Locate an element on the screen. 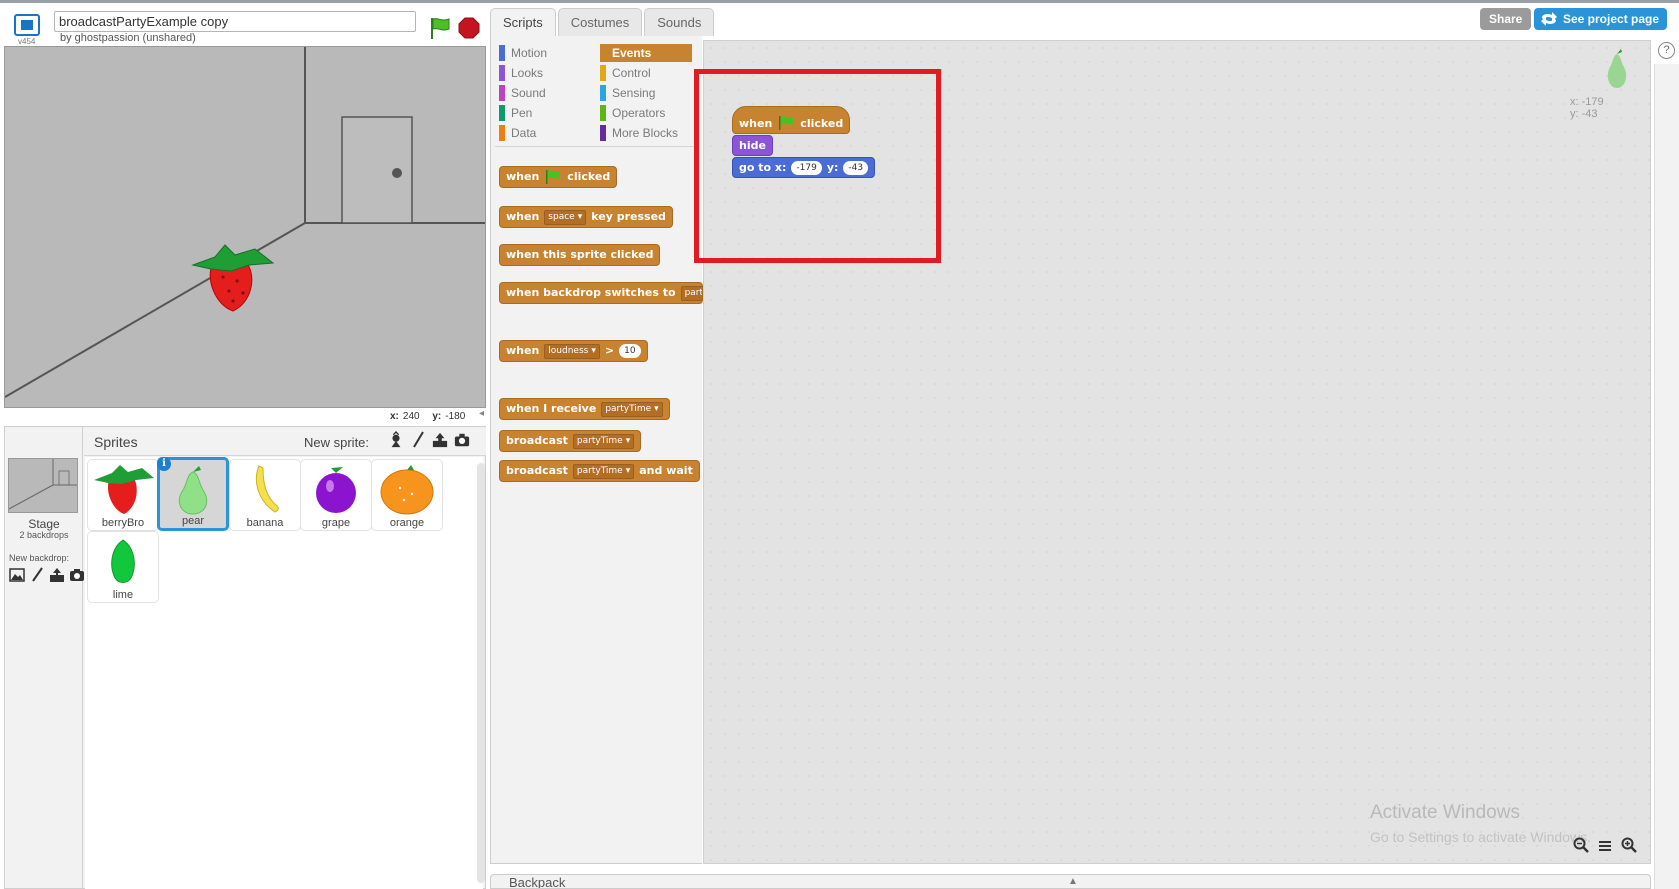  sprite-library-icon is located at coordinates (396, 439).